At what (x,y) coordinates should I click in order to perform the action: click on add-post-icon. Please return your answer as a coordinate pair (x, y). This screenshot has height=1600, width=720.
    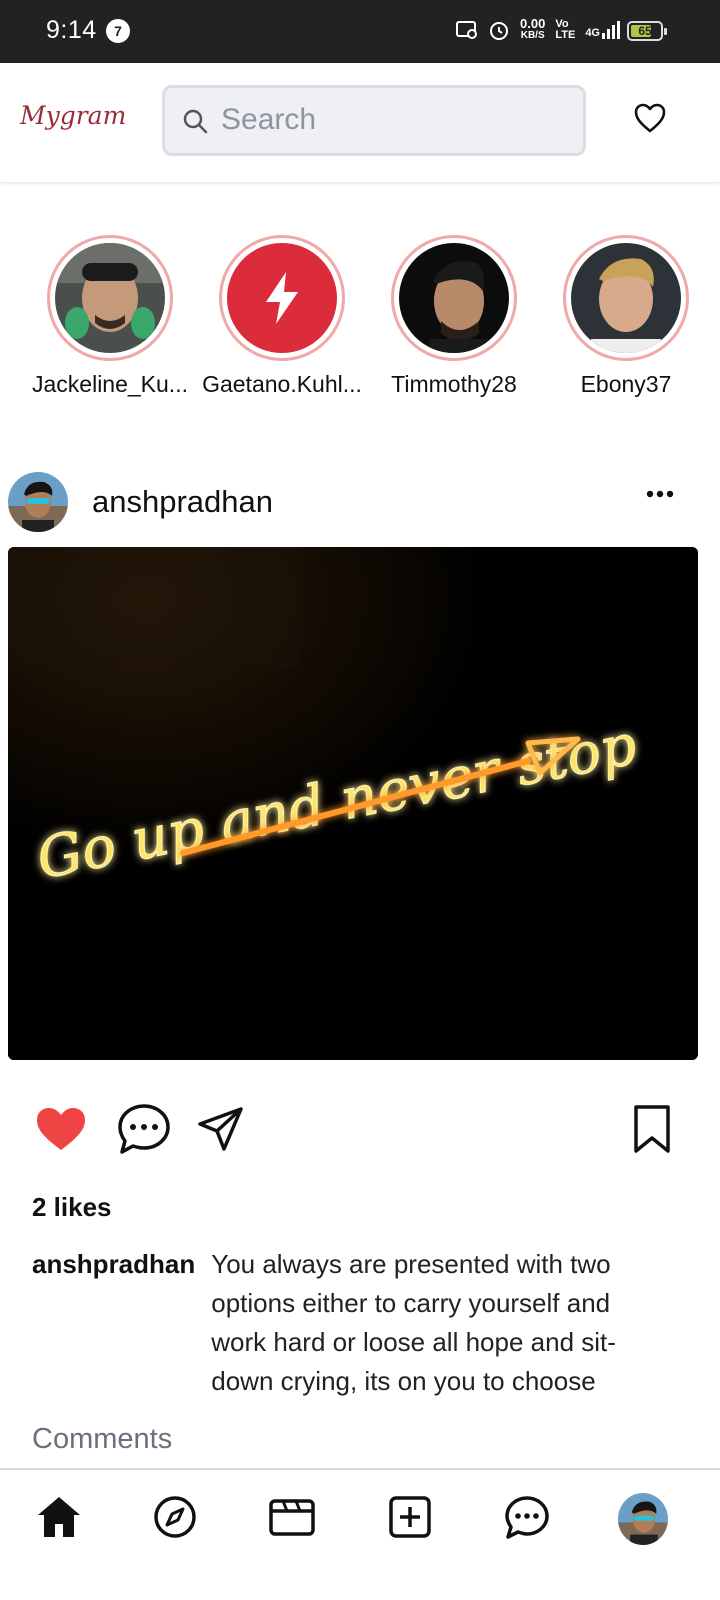
    Looking at the image, I should click on (410, 1517).